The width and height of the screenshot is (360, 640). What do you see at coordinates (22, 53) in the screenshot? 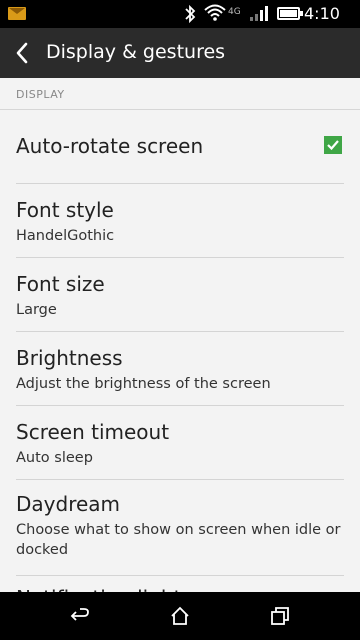
I see `back-arrow-icon` at bounding box center [22, 53].